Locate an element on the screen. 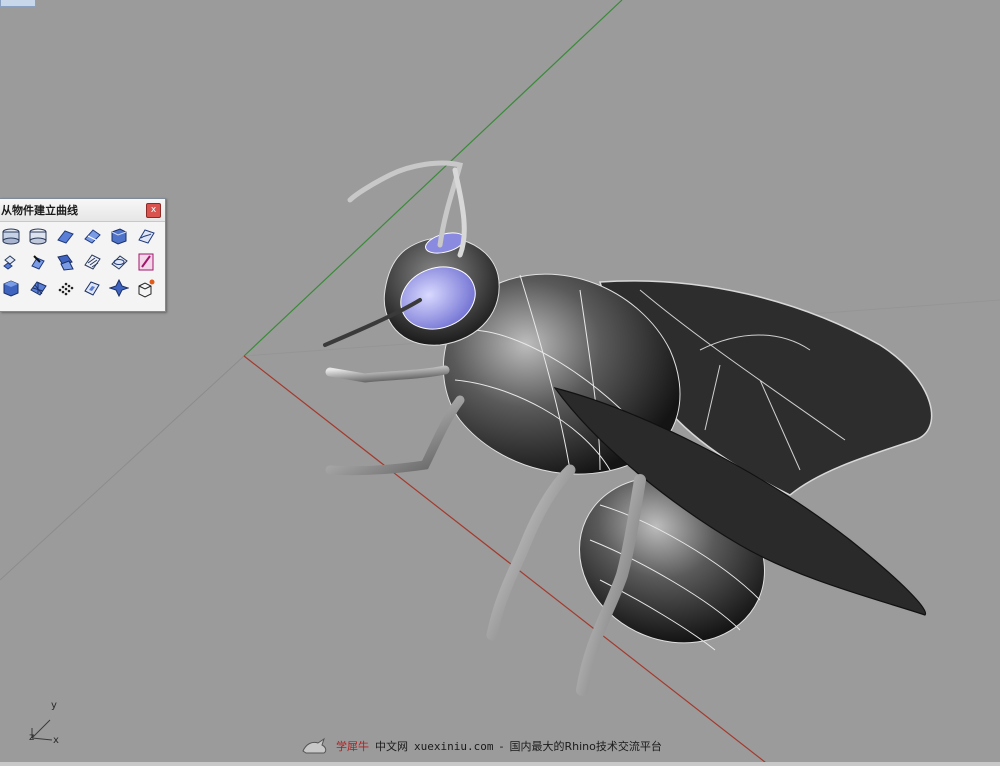 The width and height of the screenshot is (1000, 766). section-icon is located at coordinates (119, 262).